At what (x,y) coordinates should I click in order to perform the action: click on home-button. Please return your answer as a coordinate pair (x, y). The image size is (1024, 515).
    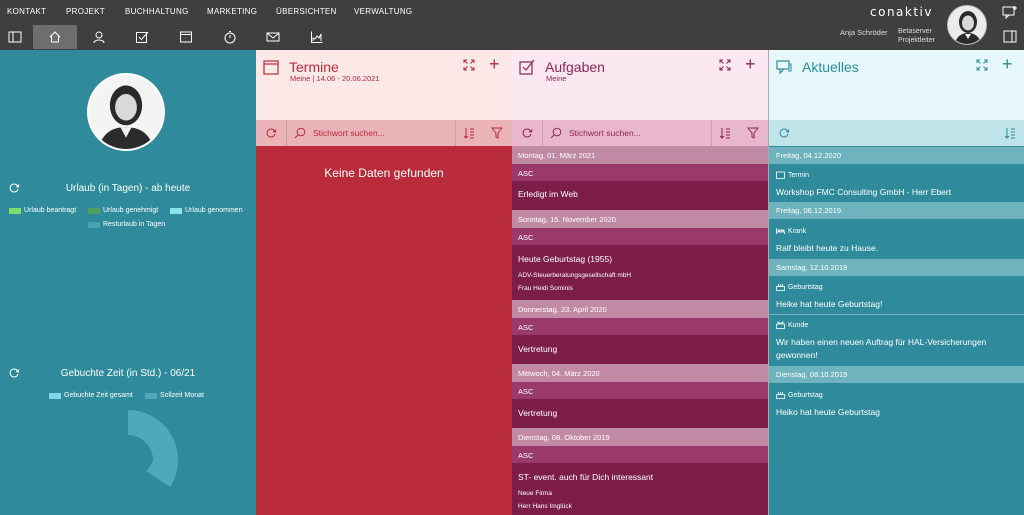
    Looking at the image, I should click on (55, 37).